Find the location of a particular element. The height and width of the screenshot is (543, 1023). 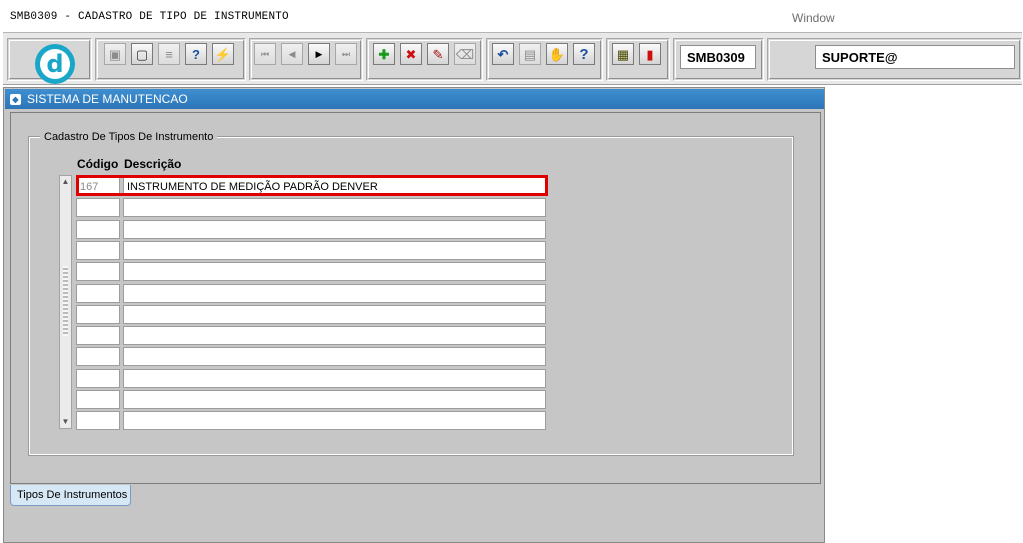

last-record-icon: ⏭ is located at coordinates (346, 53).